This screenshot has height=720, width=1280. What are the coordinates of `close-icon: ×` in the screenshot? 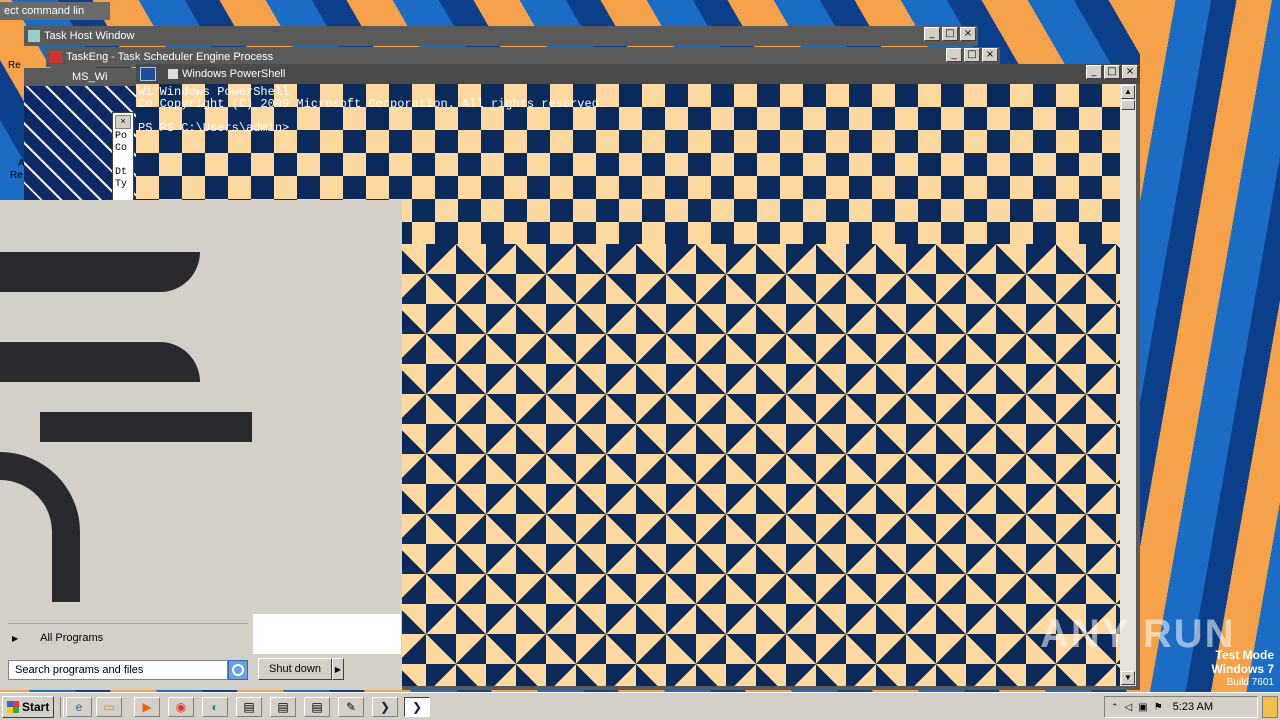 It's located at (123, 122).